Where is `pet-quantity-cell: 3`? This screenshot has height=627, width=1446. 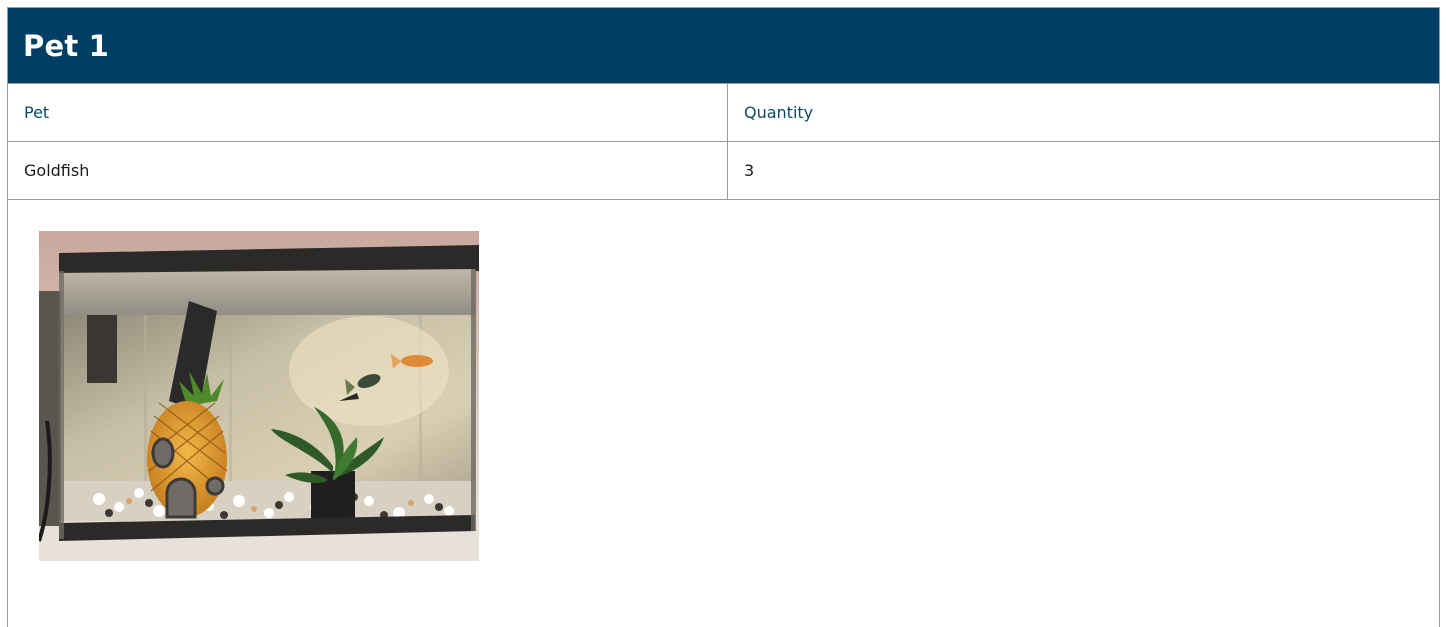 pet-quantity-cell: 3 is located at coordinates (749, 170).